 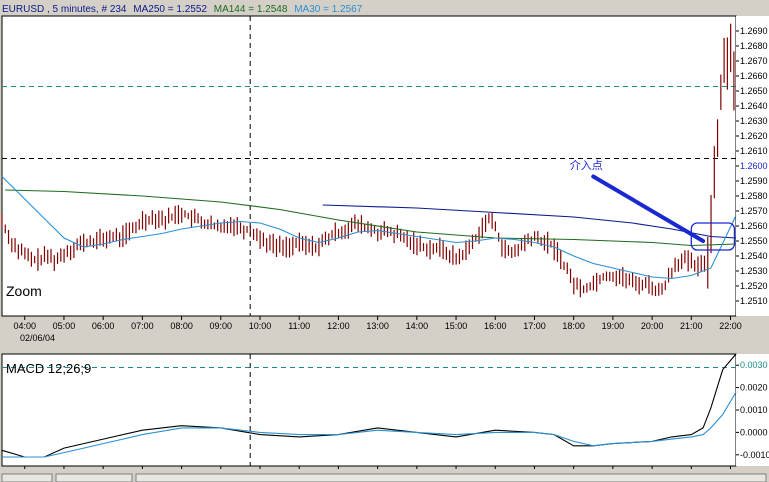 What do you see at coordinates (754, 410) in the screenshot?
I see `macd-y-tick-label: 0.0010` at bounding box center [754, 410].